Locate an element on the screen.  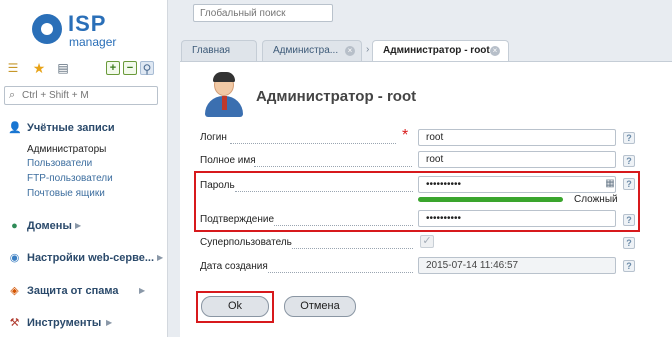
confirm-label: Подтверждение is located at coordinates (237, 219).